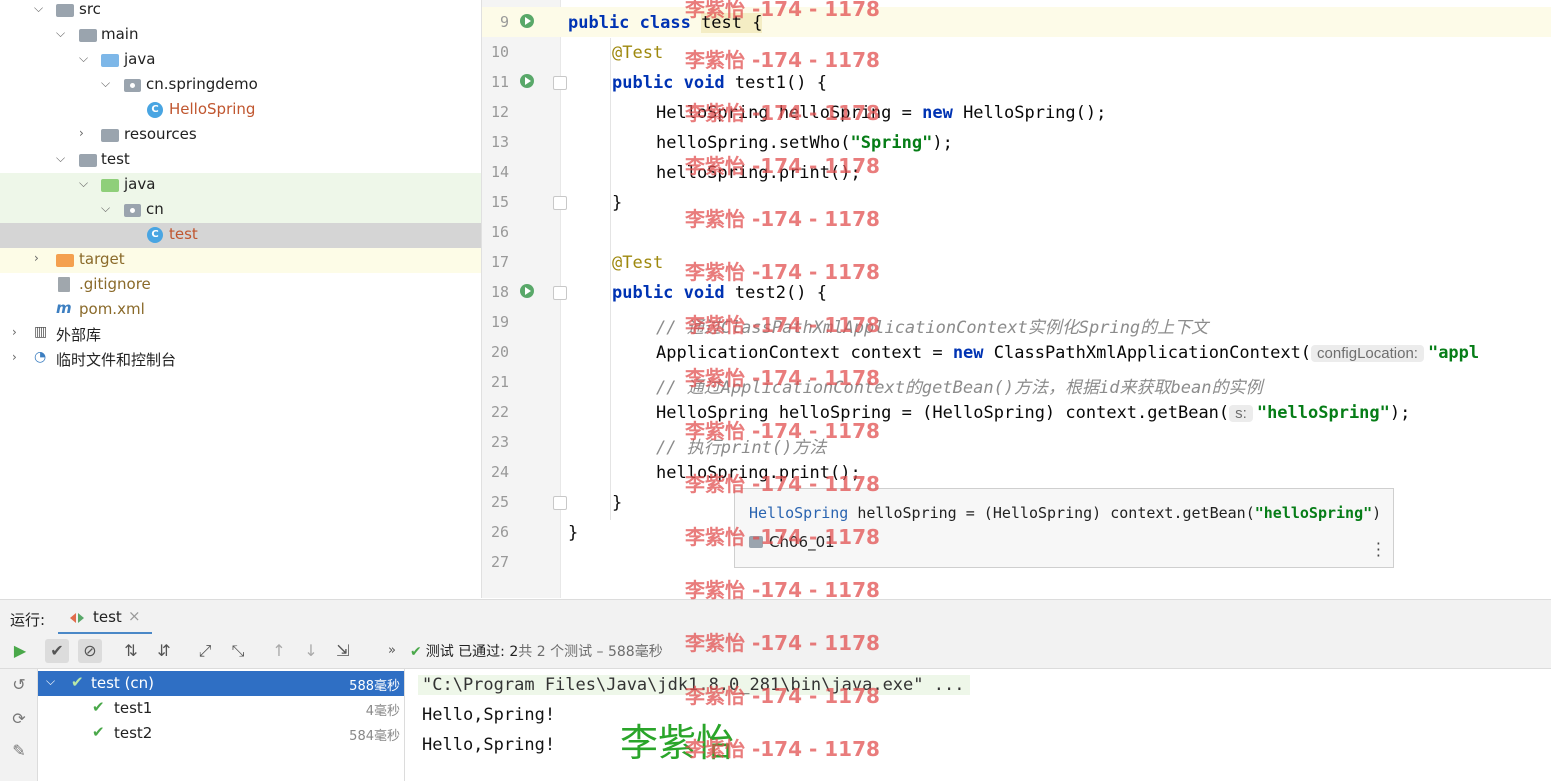  Describe the element at coordinates (240, 260) in the screenshot. I see `tree-item-target: › target` at that location.